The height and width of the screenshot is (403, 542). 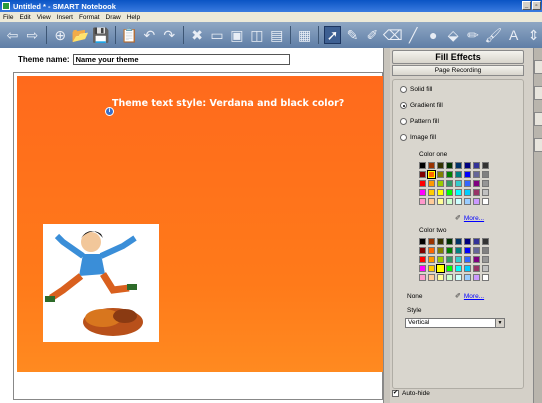 I want to click on solid-fill-option: Solid fill, so click(x=416, y=89).